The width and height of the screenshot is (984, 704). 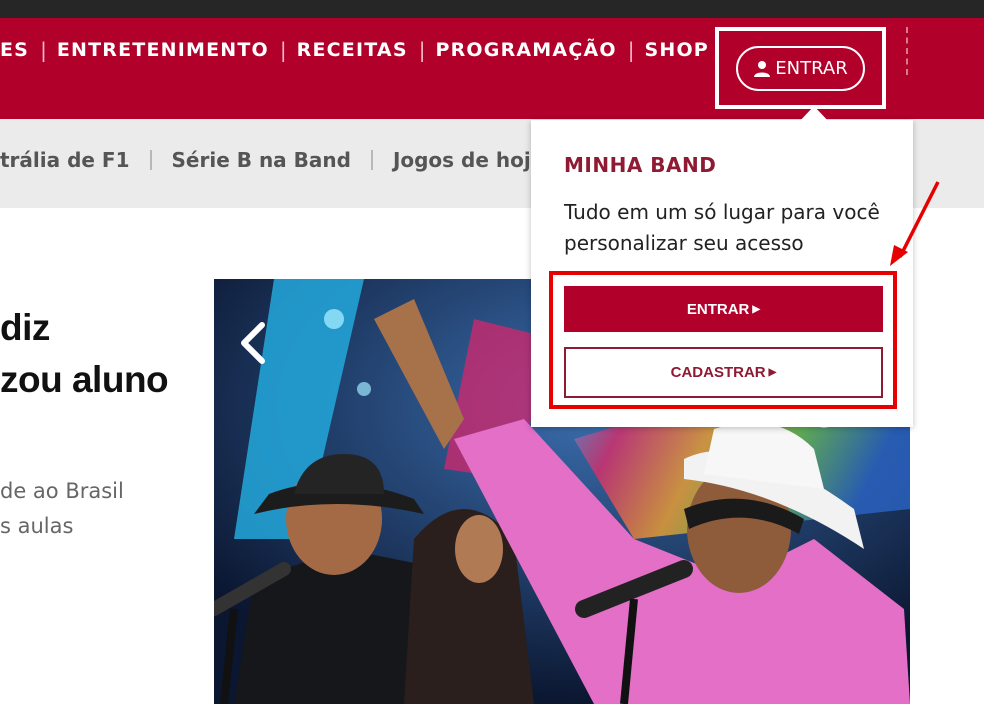 What do you see at coordinates (25, 327) in the screenshot?
I see `headline-line: diz` at bounding box center [25, 327].